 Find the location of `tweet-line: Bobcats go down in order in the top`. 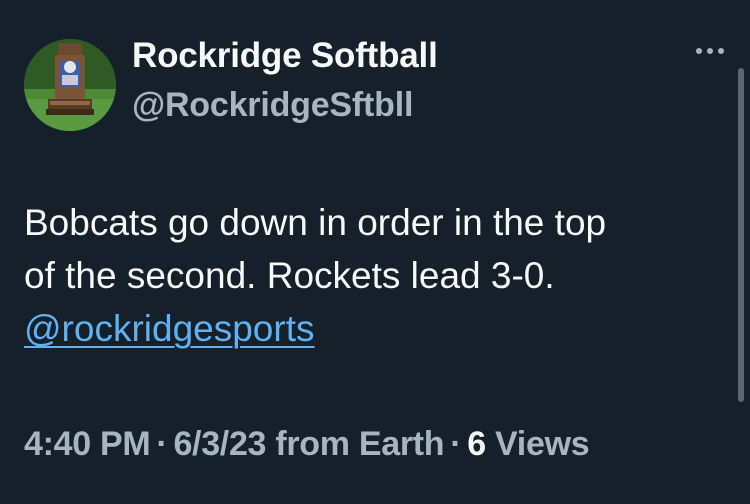

tweet-line: Bobcats go down in order in the top is located at coordinates (315, 222).